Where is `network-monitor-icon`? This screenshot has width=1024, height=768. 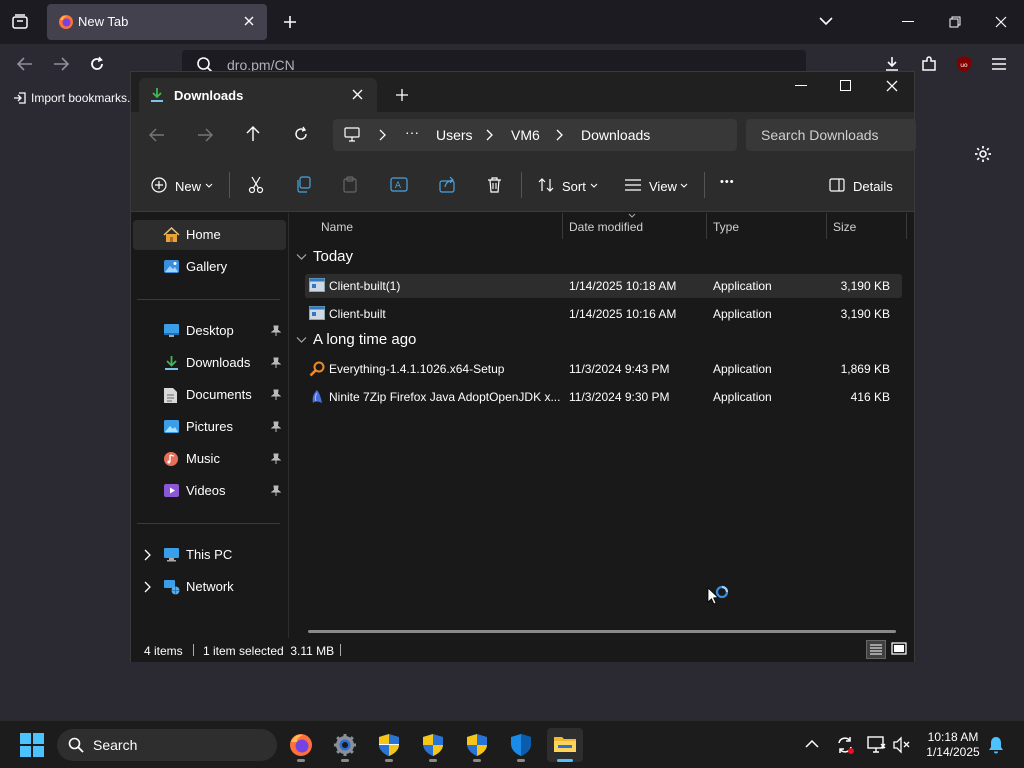 network-monitor-icon is located at coordinates (877, 745).